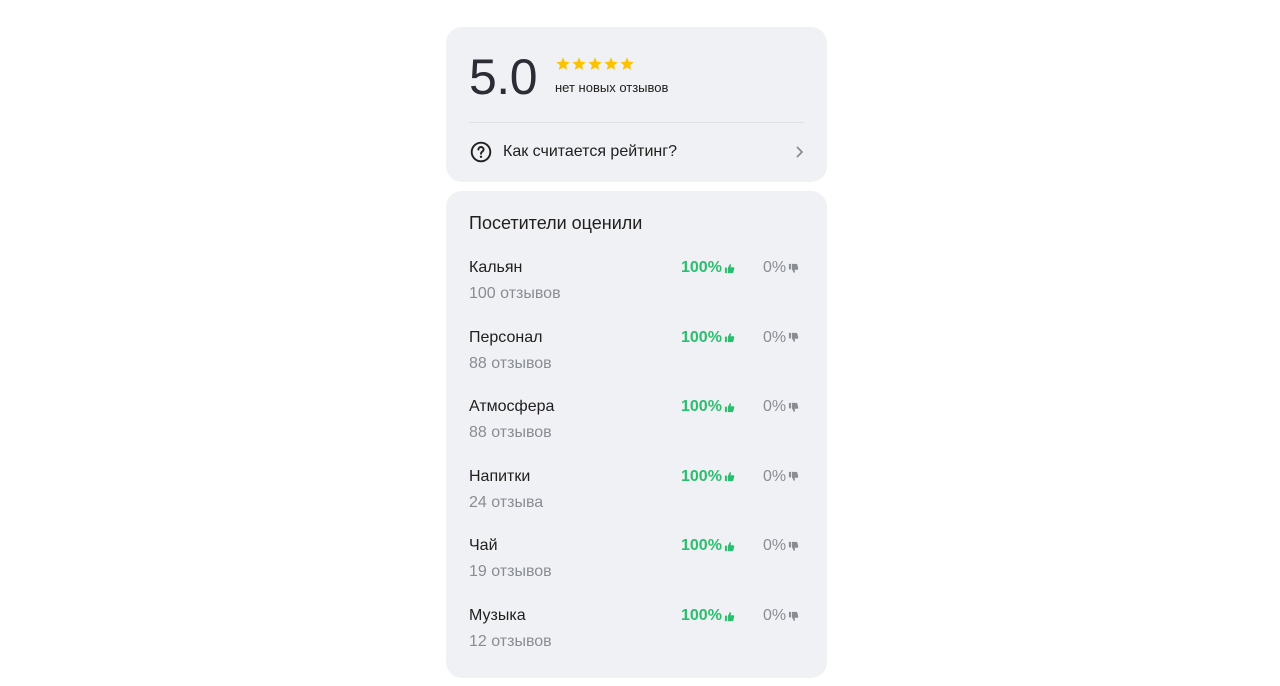 This screenshot has width=1280, height=686. Describe the element at coordinates (481, 152) in the screenshot. I see `question-circle-icon` at that location.